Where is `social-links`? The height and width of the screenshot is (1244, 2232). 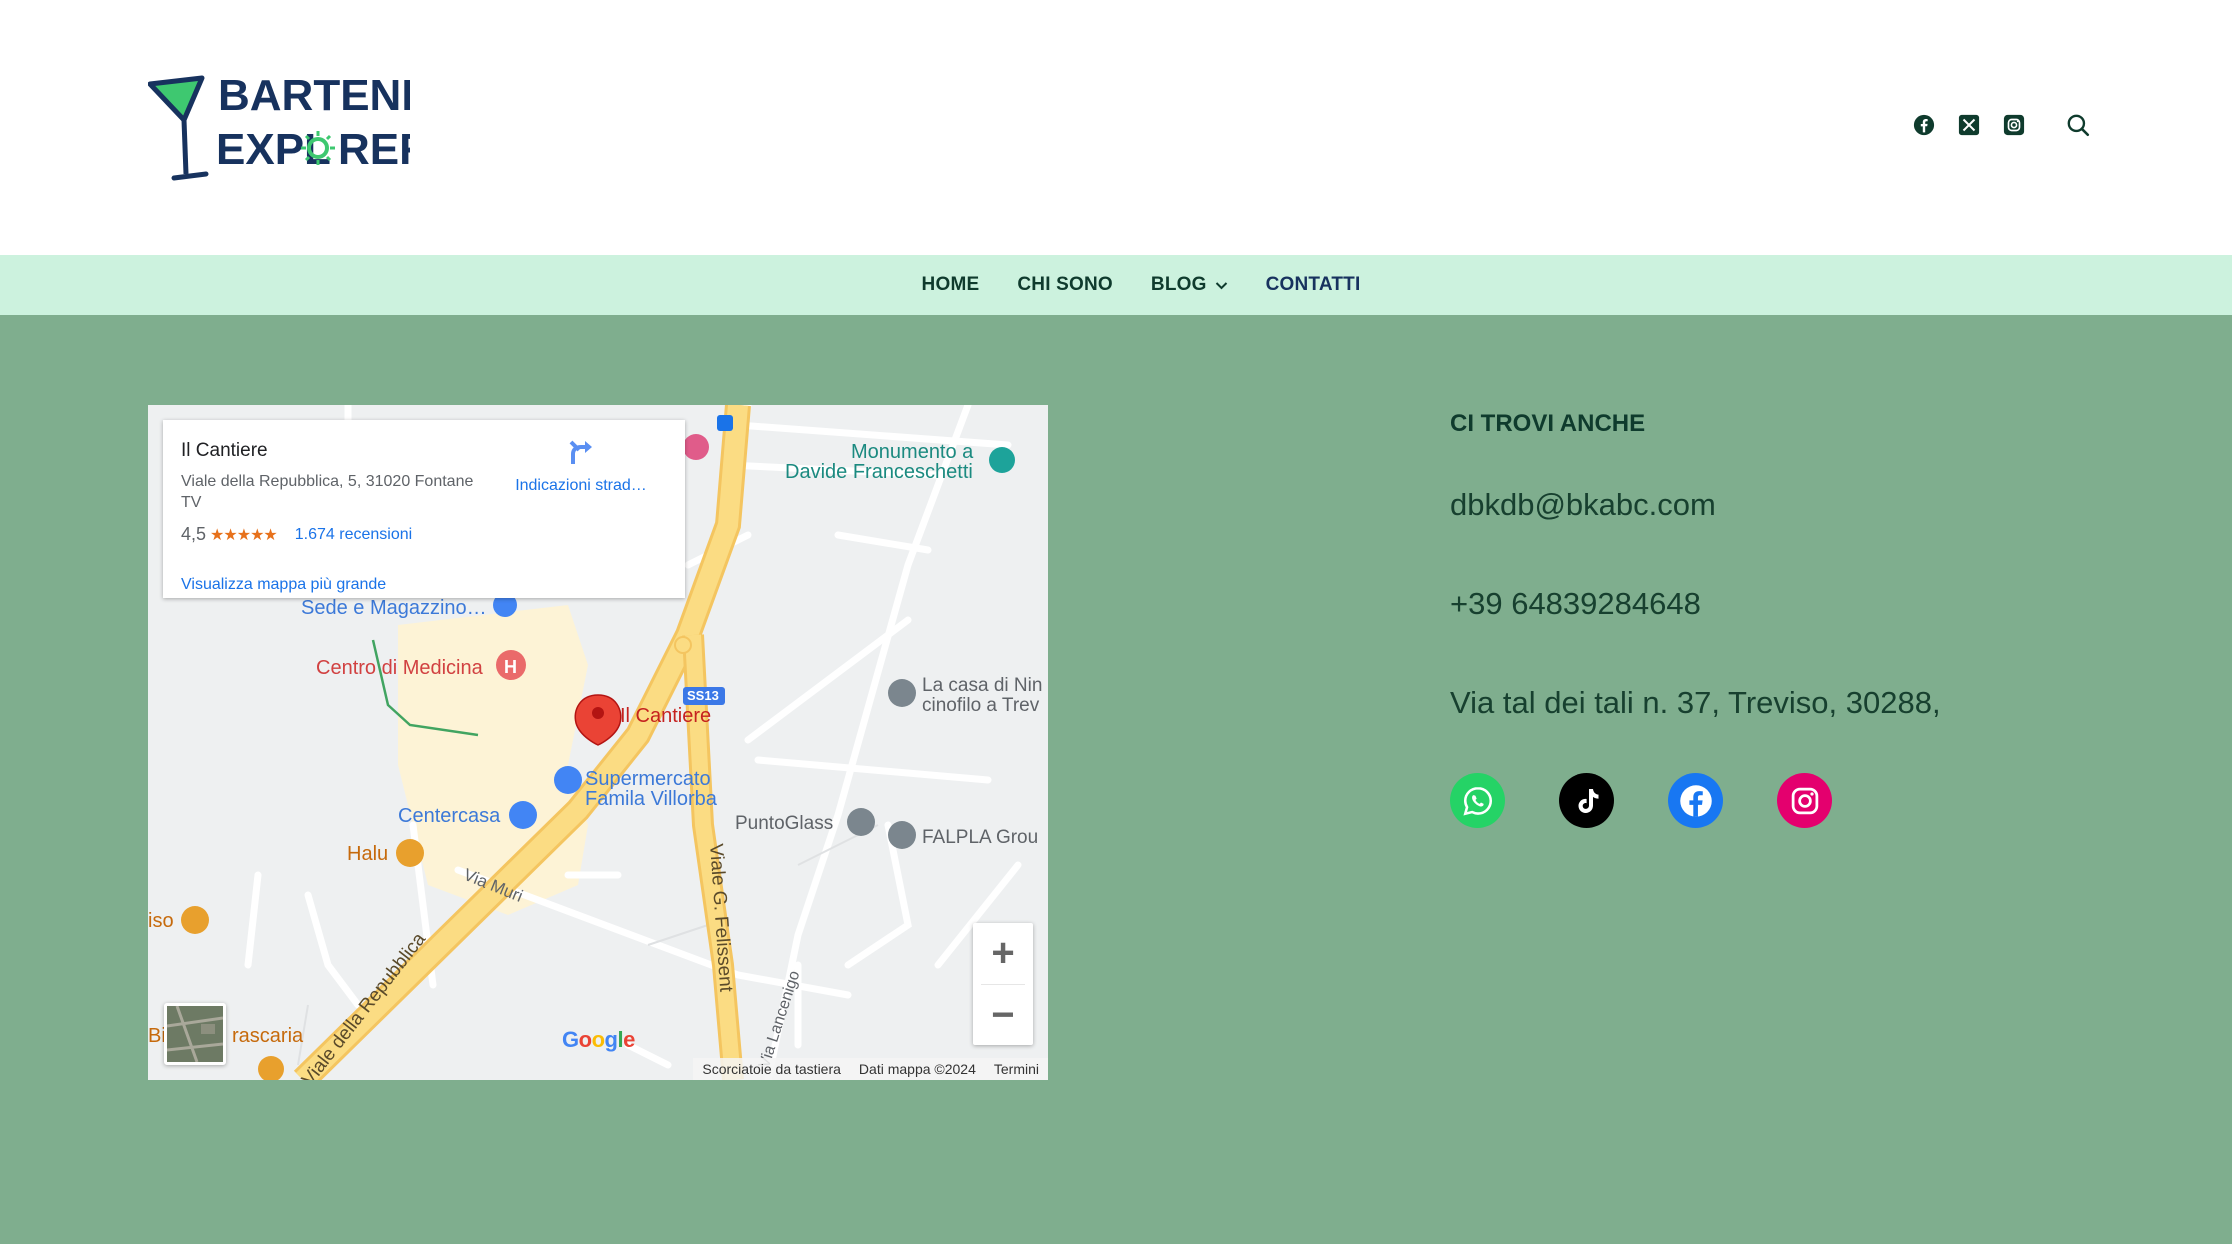 social-links is located at coordinates (1641, 800).